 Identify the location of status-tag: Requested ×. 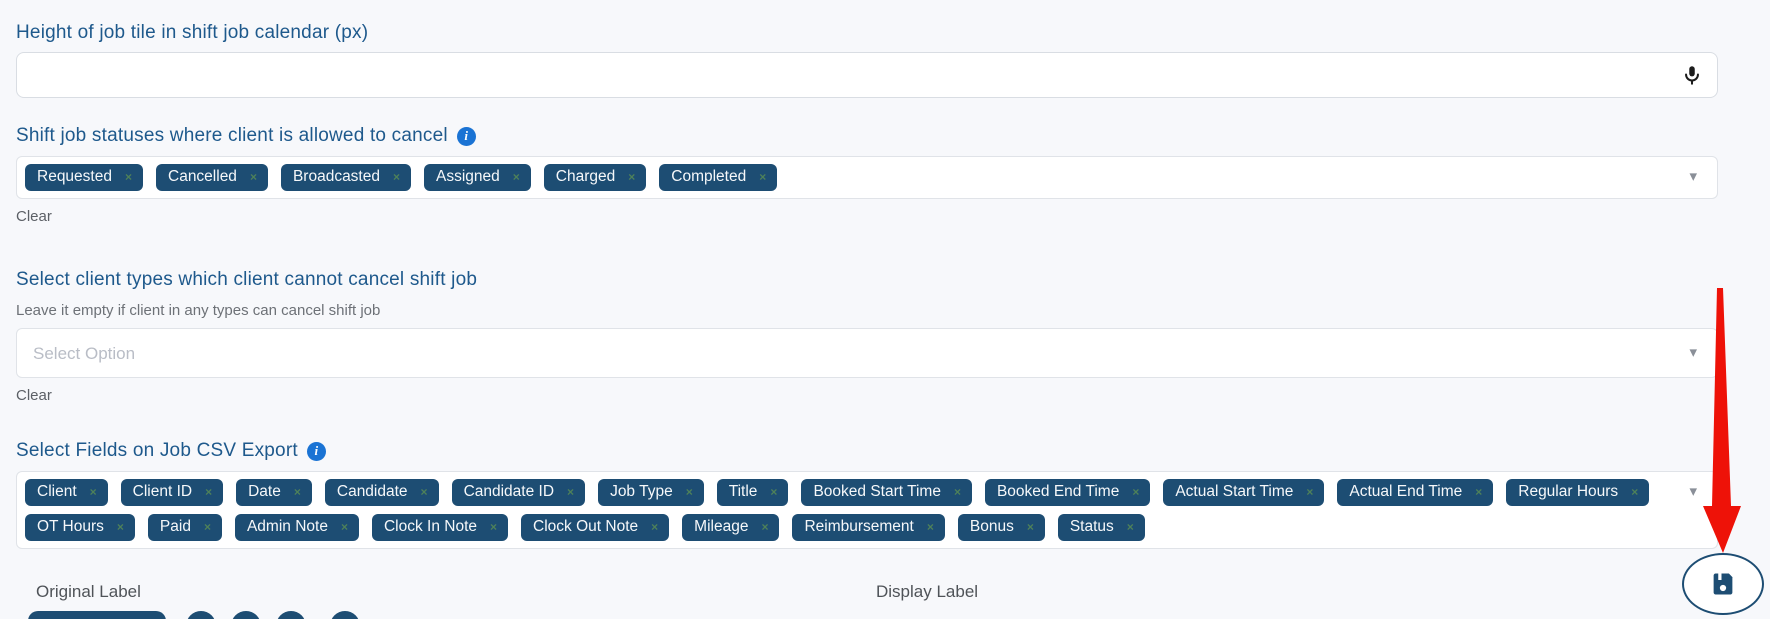
(84, 177).